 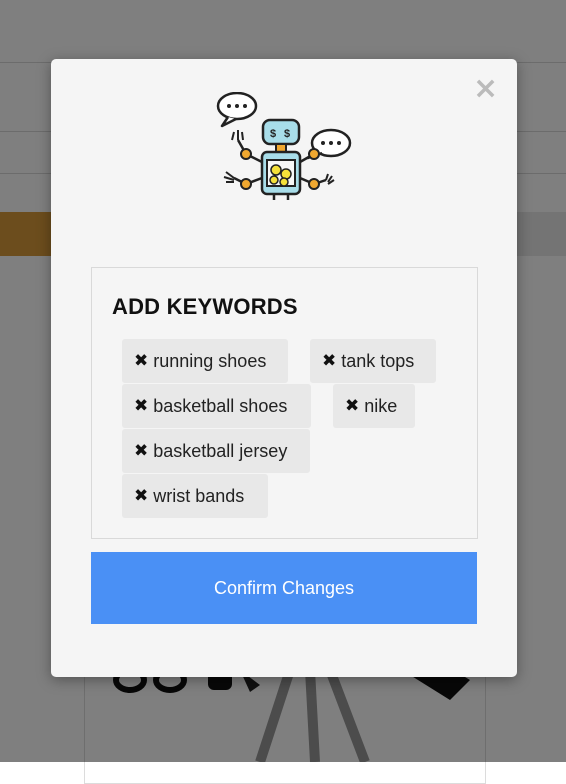 I want to click on keyword-label: running shoes, so click(x=210, y=360).